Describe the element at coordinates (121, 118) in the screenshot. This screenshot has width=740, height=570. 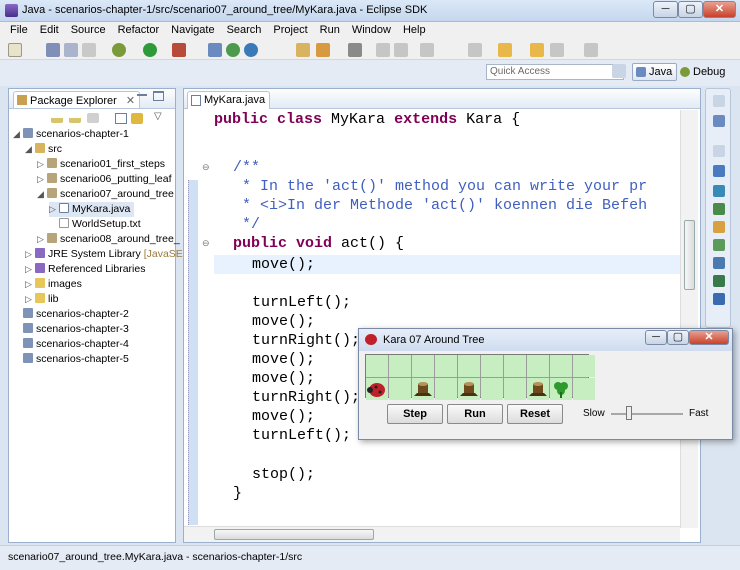
I see `collapse-all-icon` at that location.